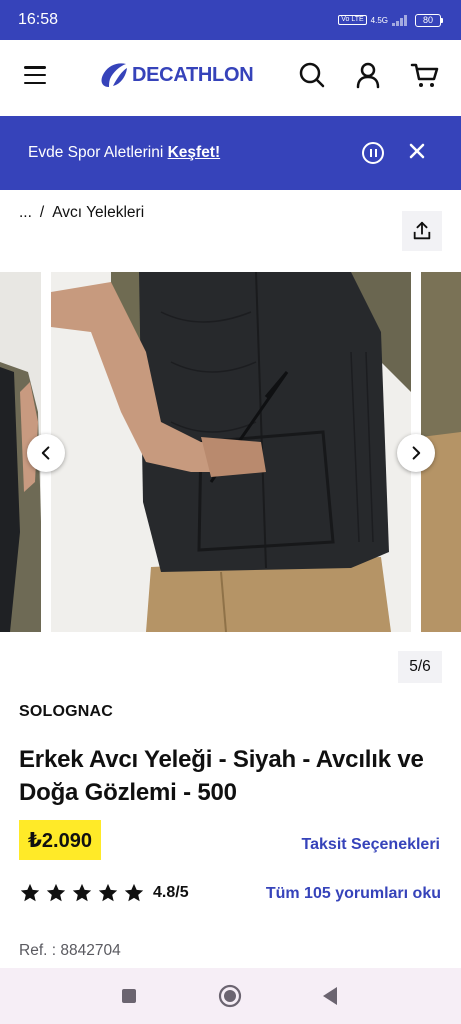 The height and width of the screenshot is (1024, 461). What do you see at coordinates (312, 75) in the screenshot?
I see `search-icon` at bounding box center [312, 75].